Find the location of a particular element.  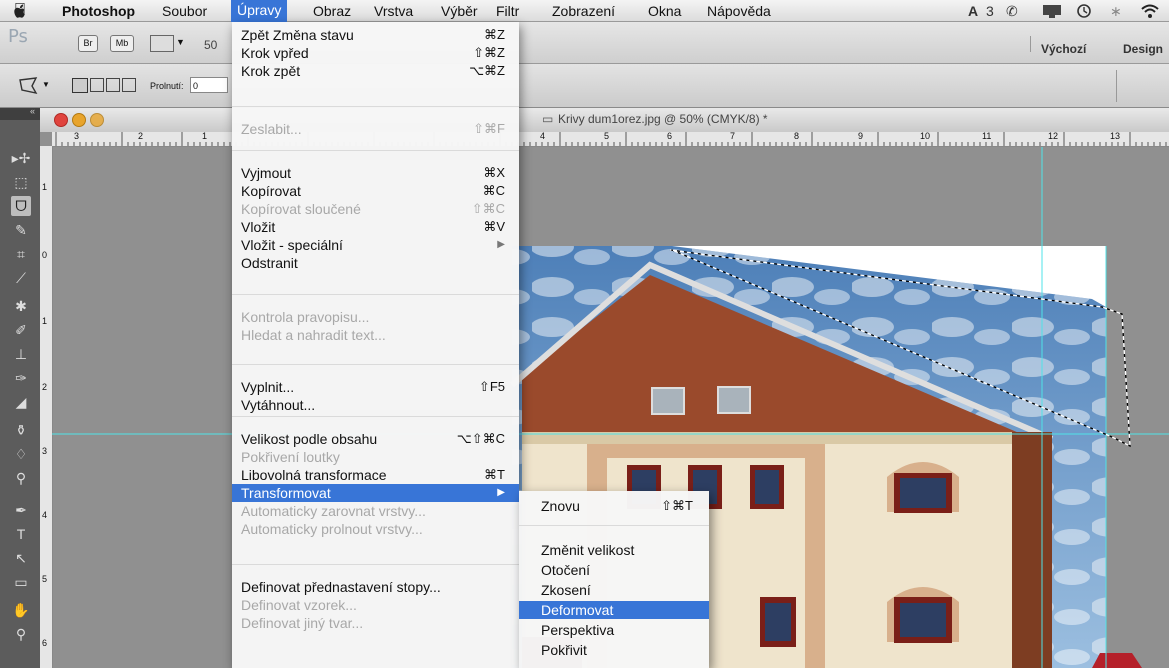

ruler-label: 5 is located at coordinates (607, 136).